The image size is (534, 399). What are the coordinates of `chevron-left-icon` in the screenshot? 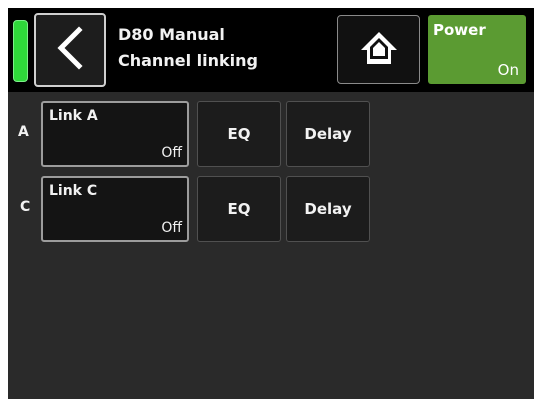 It's located at (70, 50).